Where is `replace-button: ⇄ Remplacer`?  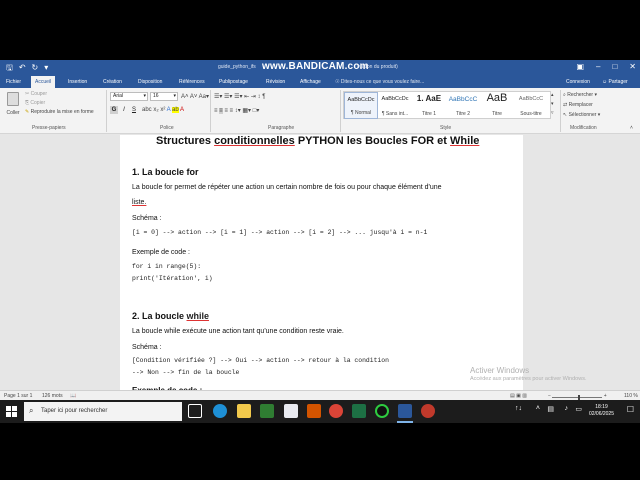 replace-button: ⇄ Remplacer is located at coordinates (578, 105).